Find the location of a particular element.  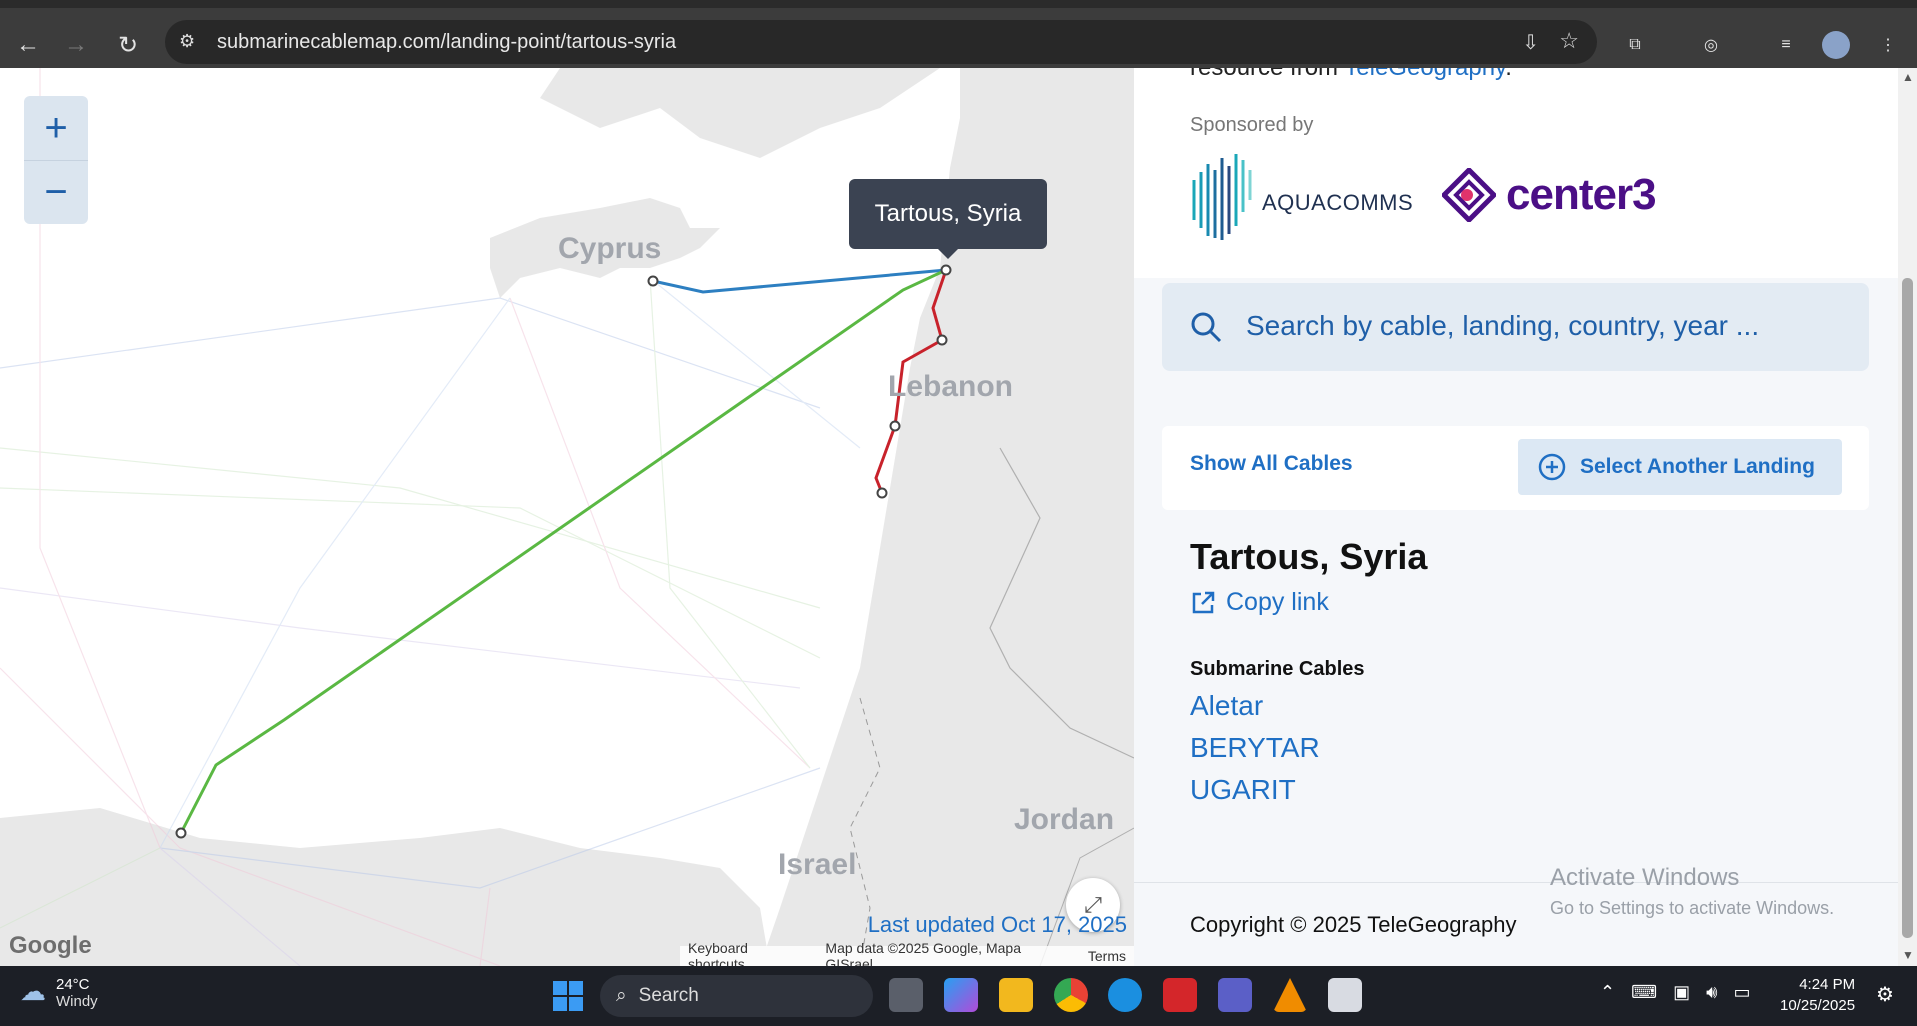

snipping-tool-icon is located at coordinates (1345, 995).